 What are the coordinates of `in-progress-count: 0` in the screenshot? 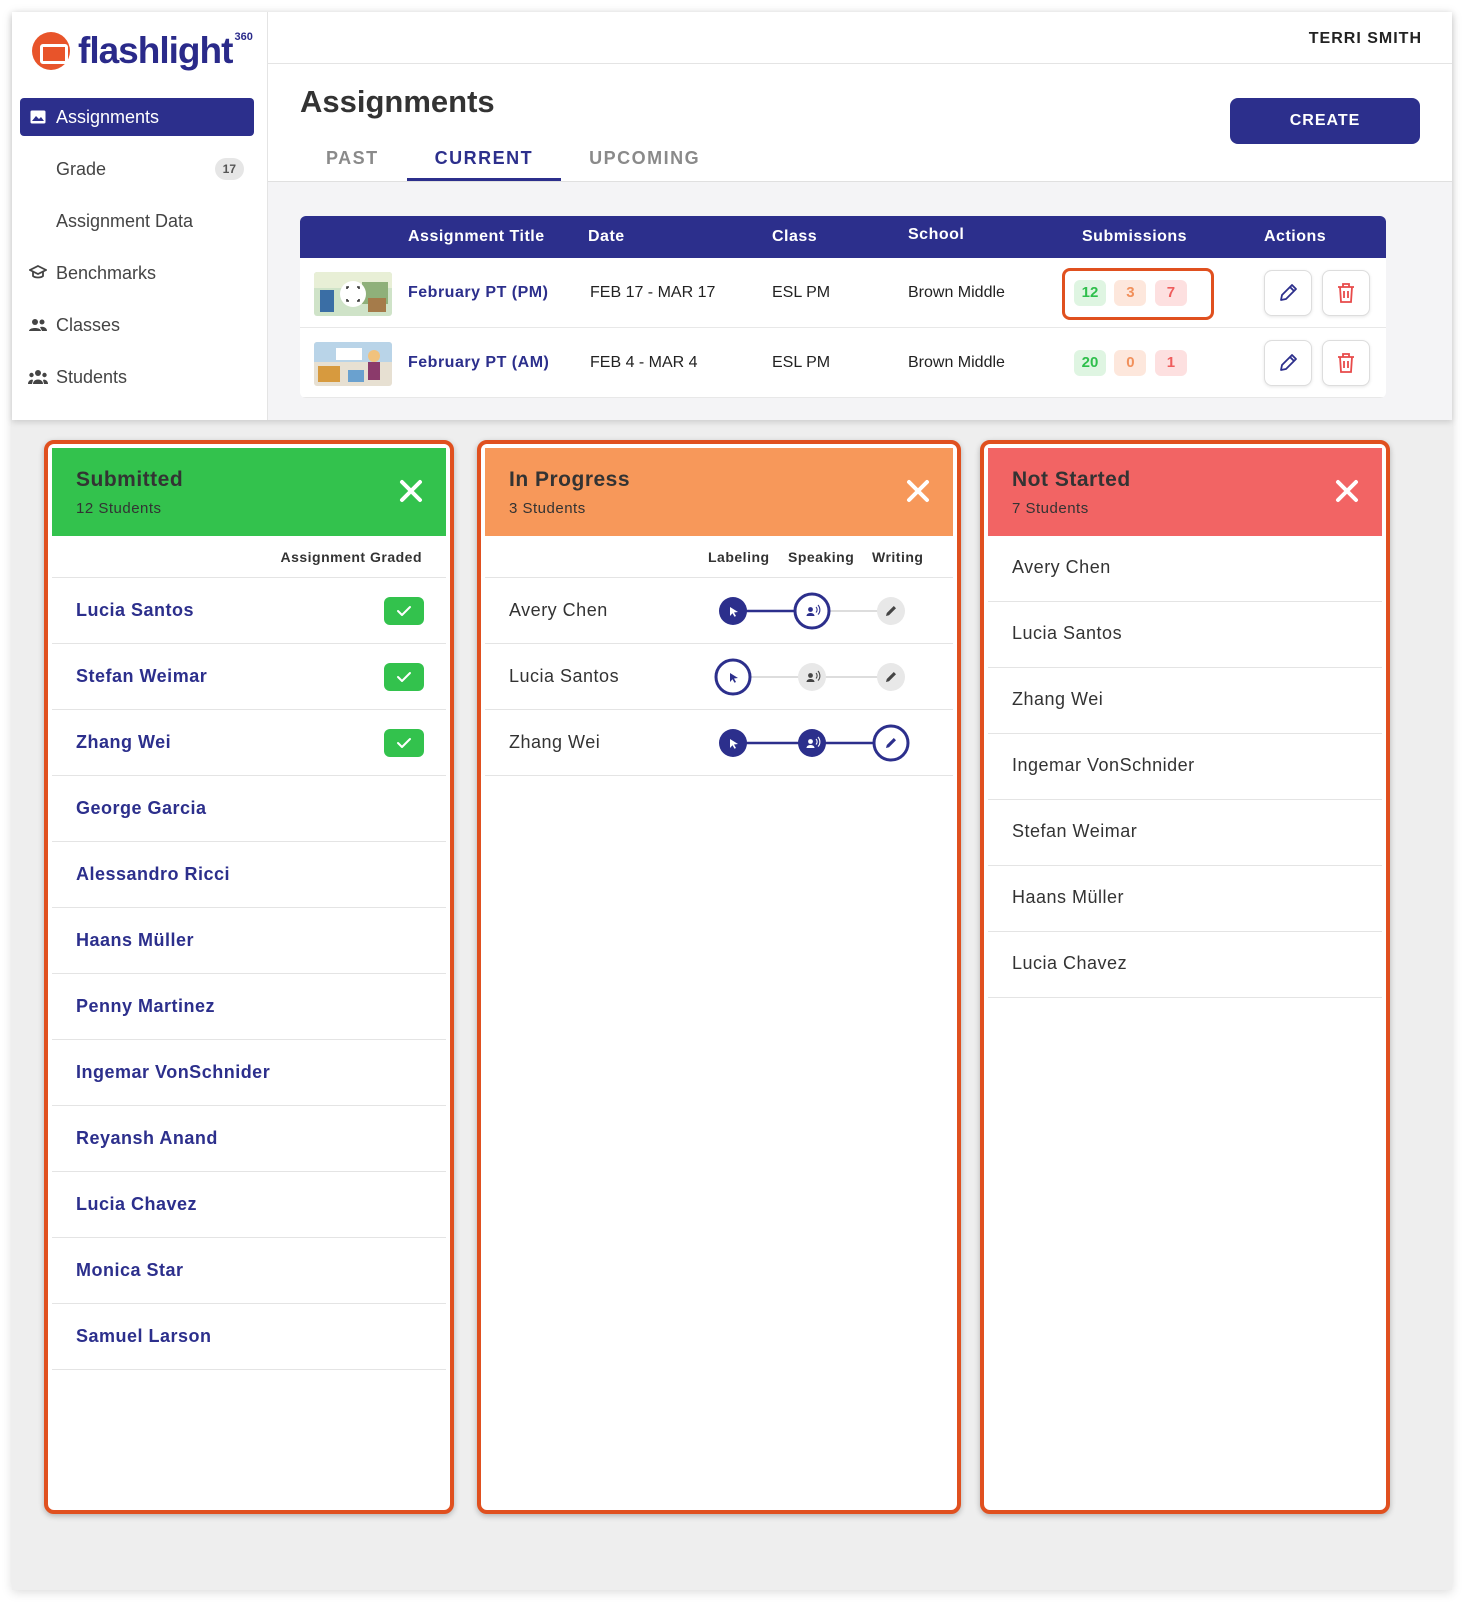 It's located at (1130, 363).